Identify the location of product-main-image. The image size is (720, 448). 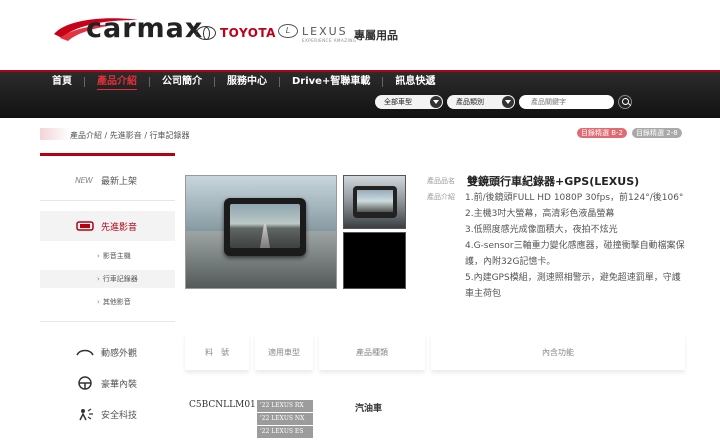
(261, 232).